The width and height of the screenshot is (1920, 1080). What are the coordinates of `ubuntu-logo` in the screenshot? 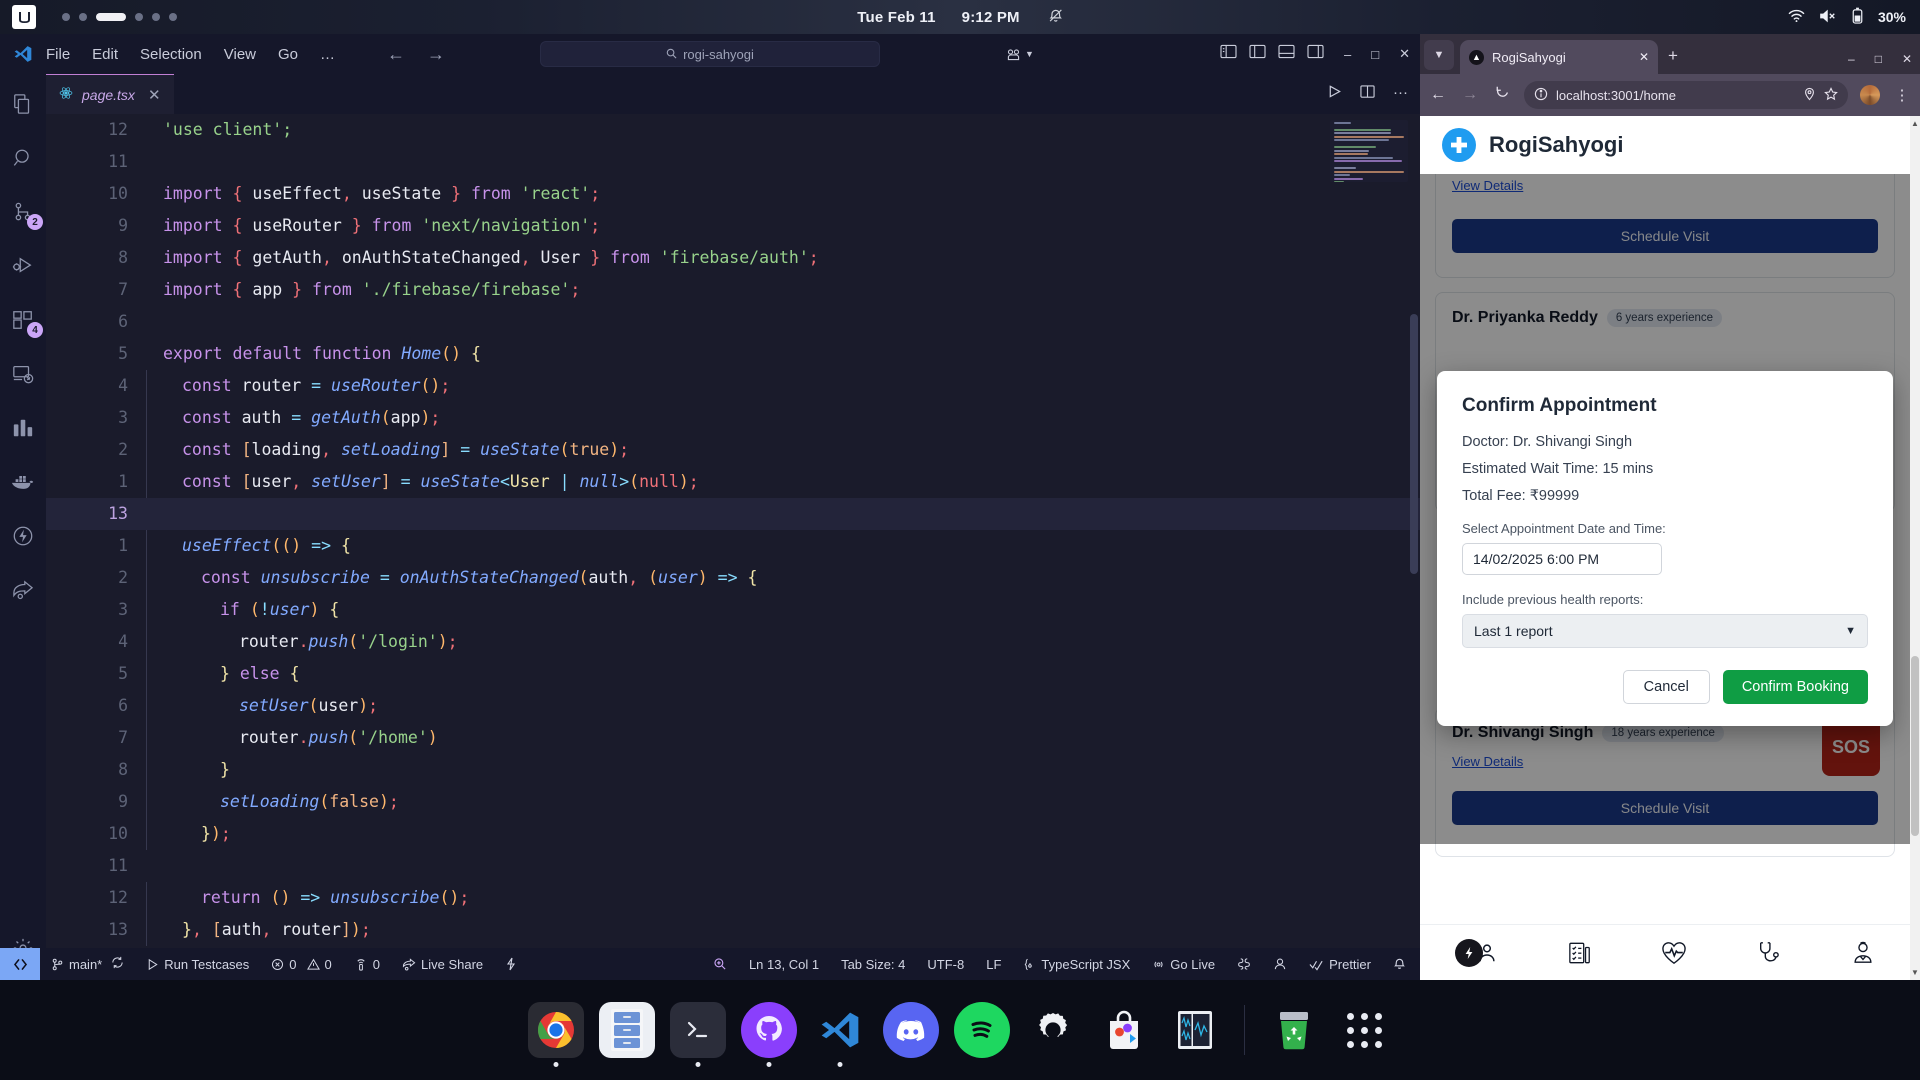 It's located at (24, 17).